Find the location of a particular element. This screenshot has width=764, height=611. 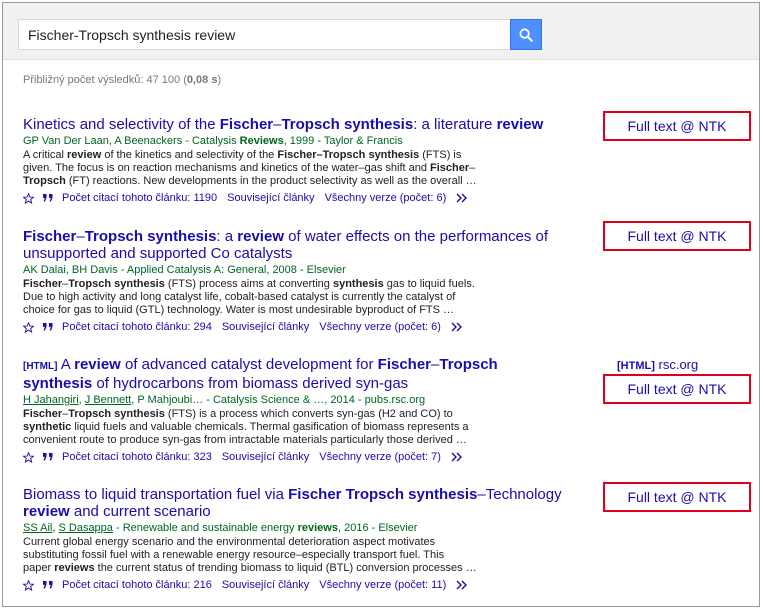

cited-by-link: Počet citací tohoto článku: 216 is located at coordinates (137, 585).